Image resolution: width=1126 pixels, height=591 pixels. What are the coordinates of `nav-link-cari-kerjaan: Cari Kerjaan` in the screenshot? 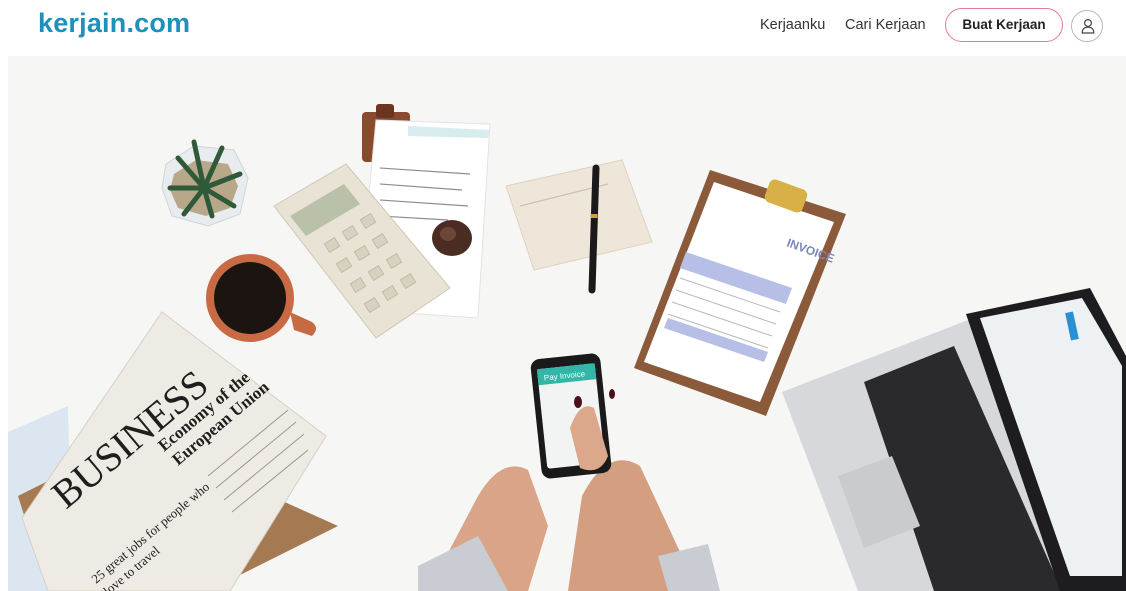 It's located at (885, 25).